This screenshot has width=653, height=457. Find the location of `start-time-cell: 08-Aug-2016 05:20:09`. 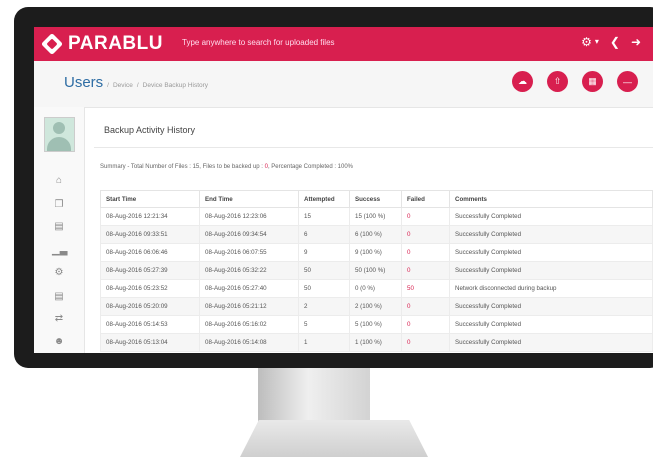

start-time-cell: 08-Aug-2016 05:20:09 is located at coordinates (150, 306).